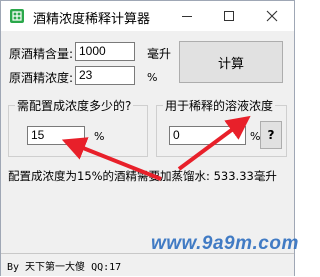 This screenshot has width=320, height=277. Describe the element at coordinates (159, 54) in the screenshot. I see `orig-amount-unit: 毫升` at that location.